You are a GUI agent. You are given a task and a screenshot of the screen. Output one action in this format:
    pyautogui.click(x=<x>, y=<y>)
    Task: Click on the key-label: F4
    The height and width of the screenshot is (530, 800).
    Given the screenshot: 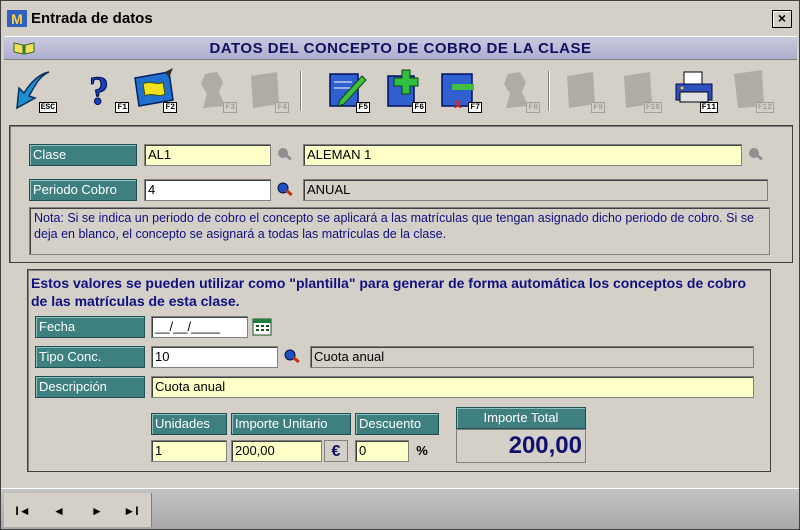 What is the action you would take?
    pyautogui.click(x=282, y=107)
    